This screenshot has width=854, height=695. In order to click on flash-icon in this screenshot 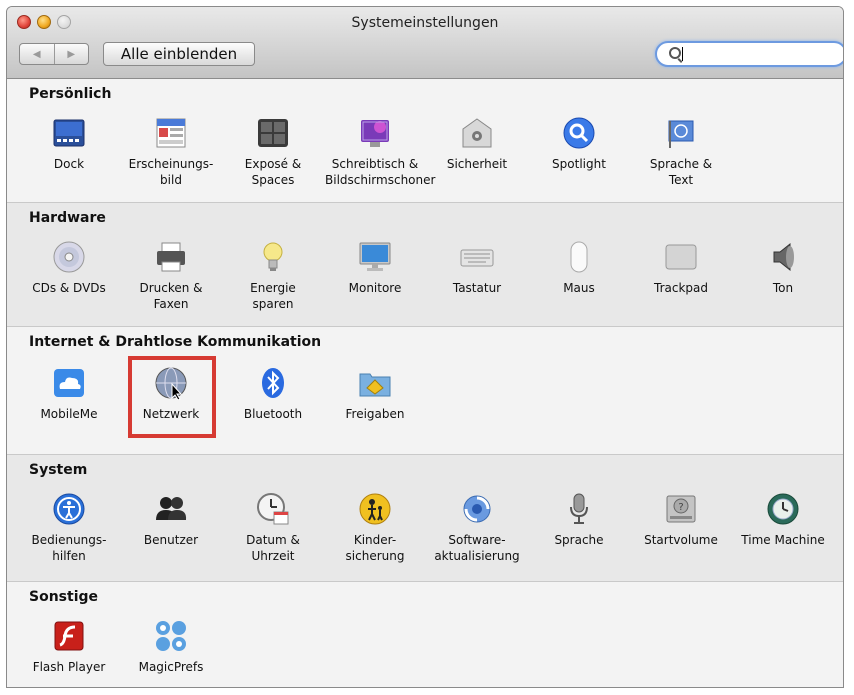, I will do `click(69, 636)`.